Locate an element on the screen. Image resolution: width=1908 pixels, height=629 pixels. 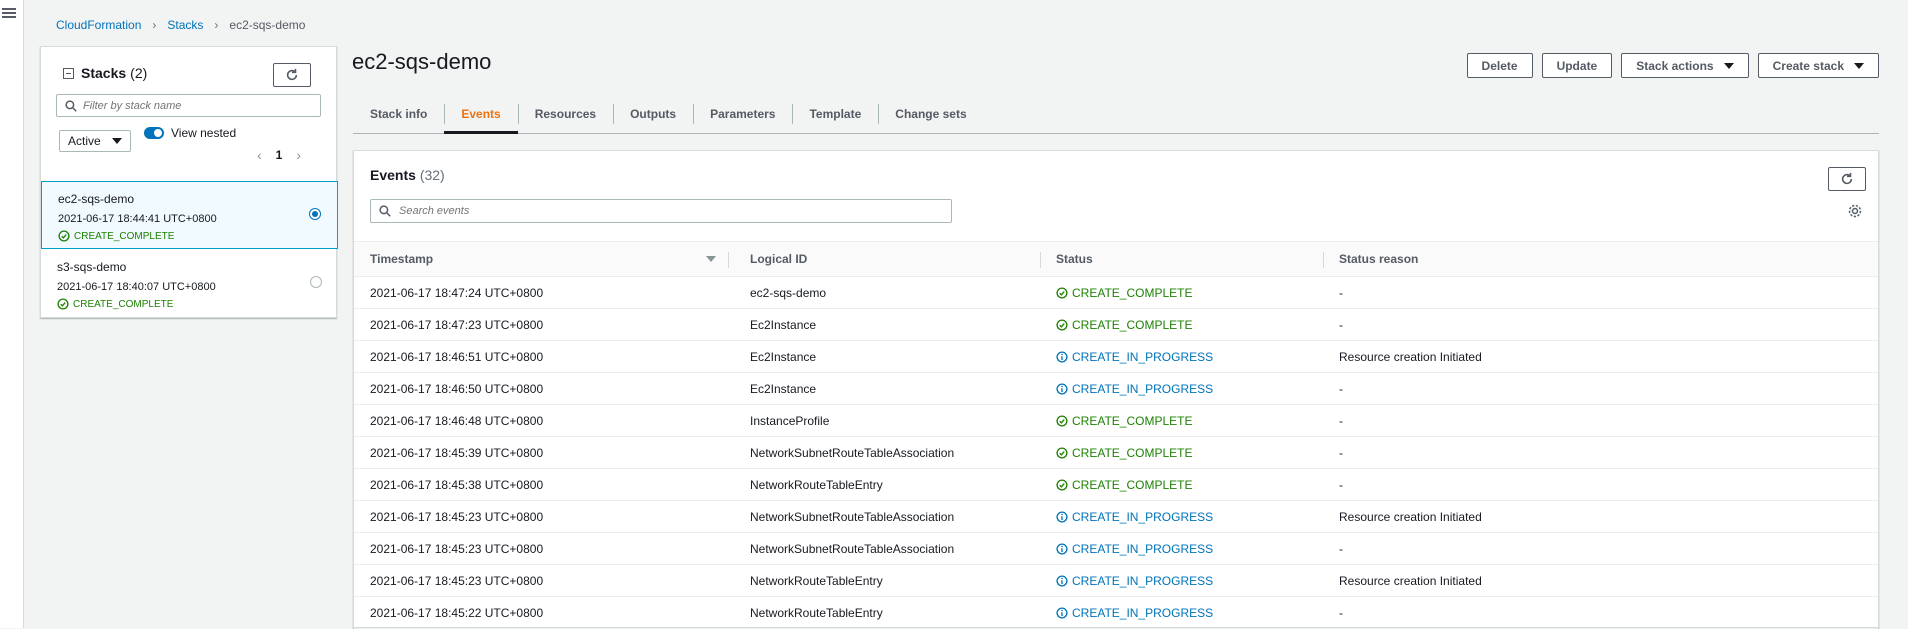
stack-filter-field is located at coordinates (188, 105).